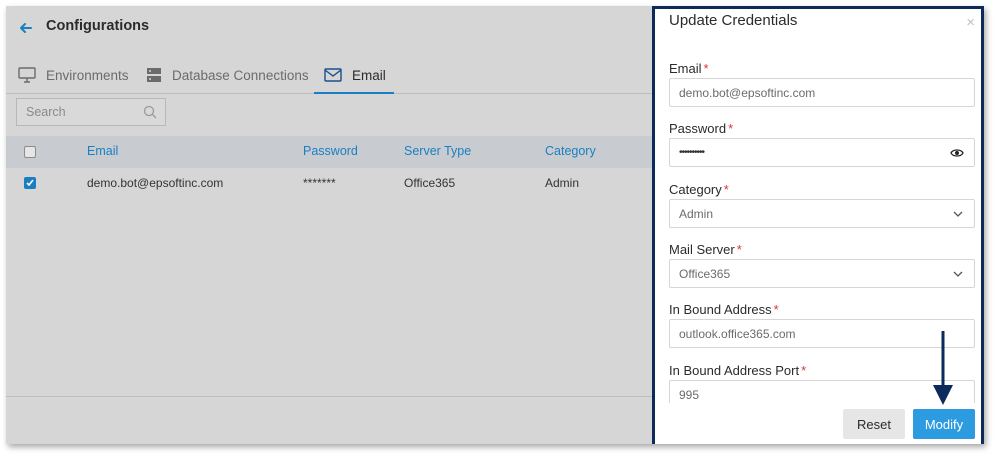 Image resolution: width=1000 pixels, height=462 pixels. Describe the element at coordinates (738, 370) in the screenshot. I see `inbound-port-label: In Bound Address Port *` at that location.